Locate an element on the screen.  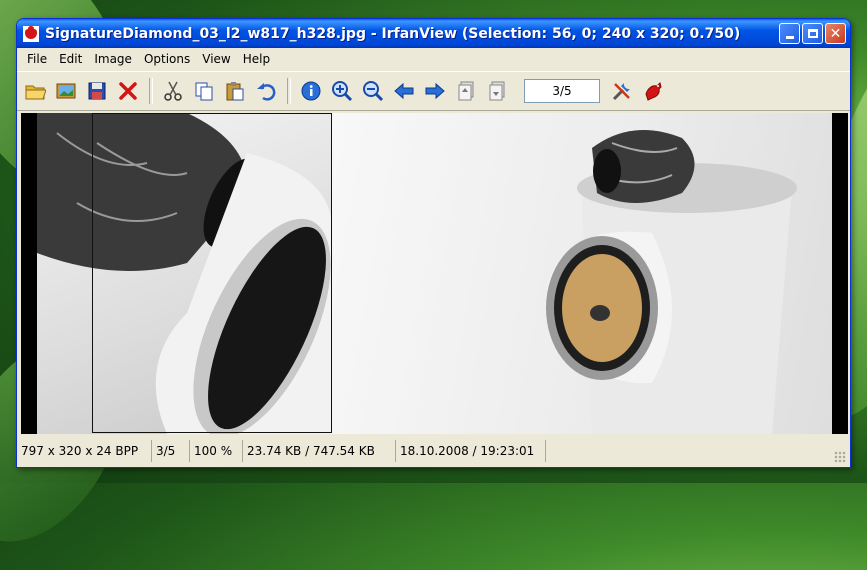
menu-file: File is located at coordinates (37, 59).